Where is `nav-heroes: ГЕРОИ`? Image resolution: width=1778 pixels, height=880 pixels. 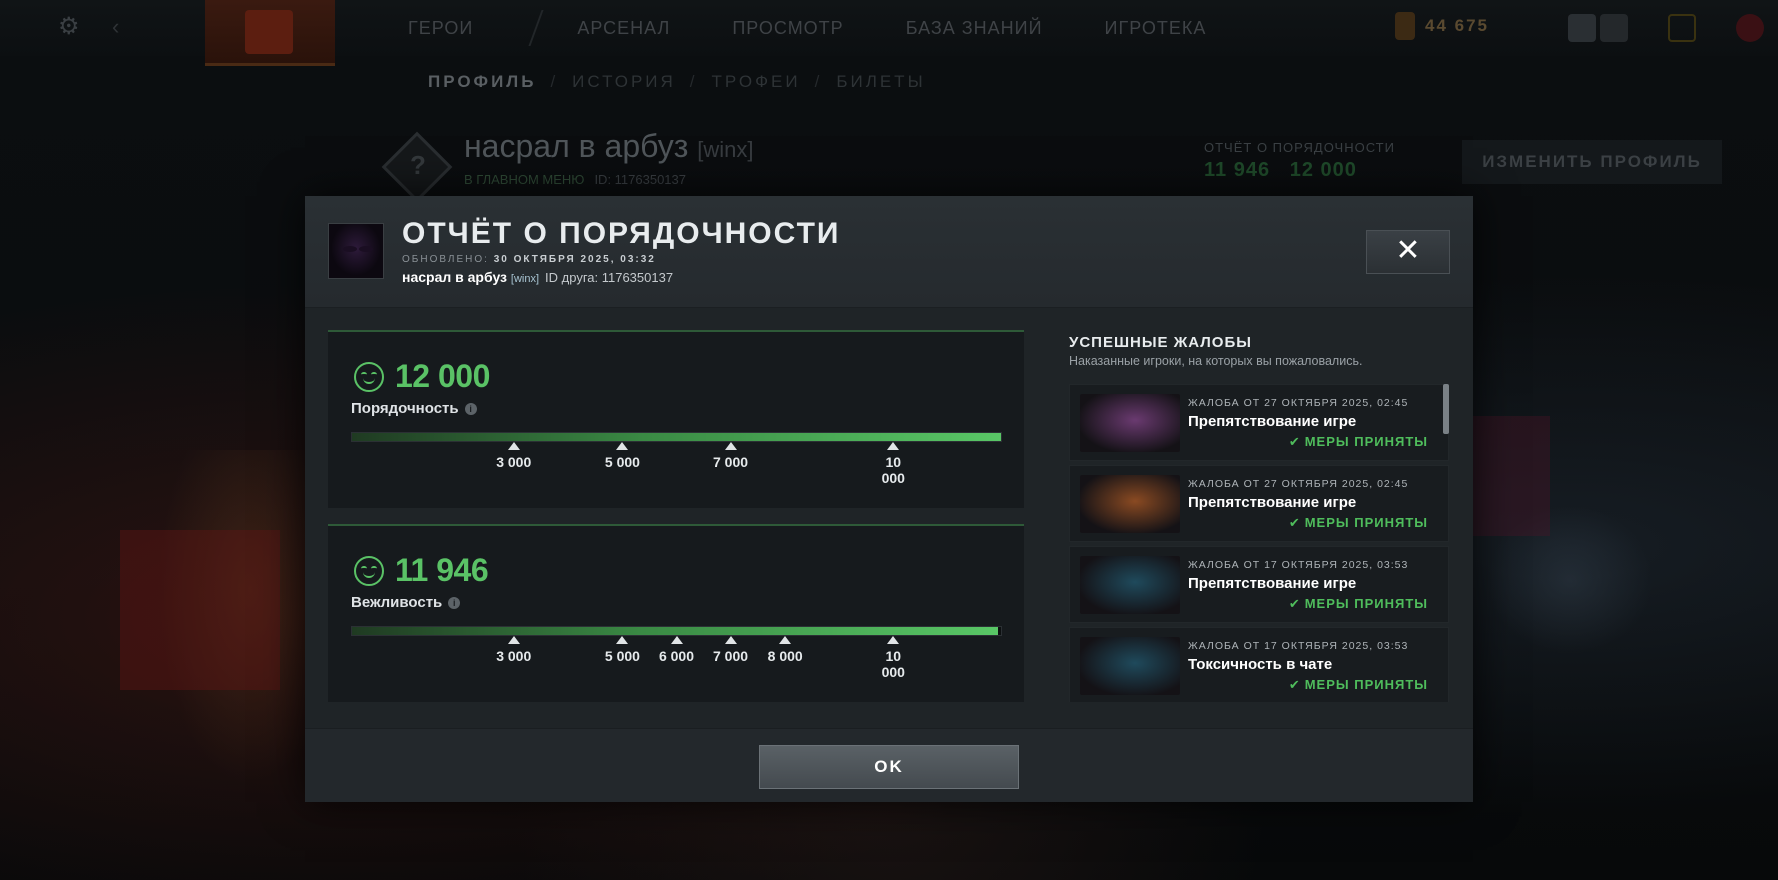
nav-heroes: ГЕРОИ is located at coordinates (440, 32).